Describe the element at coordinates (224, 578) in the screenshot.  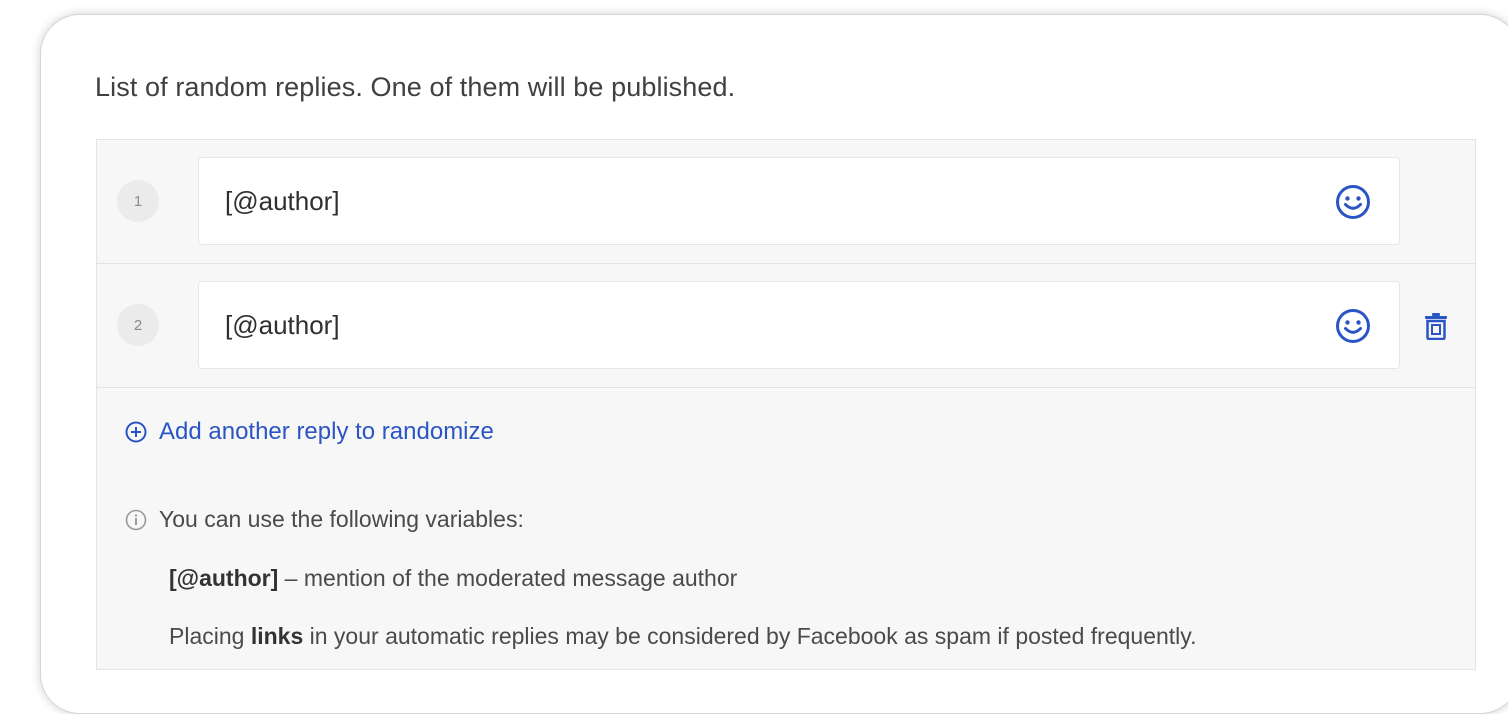
I see `variable-name: [@author]` at that location.